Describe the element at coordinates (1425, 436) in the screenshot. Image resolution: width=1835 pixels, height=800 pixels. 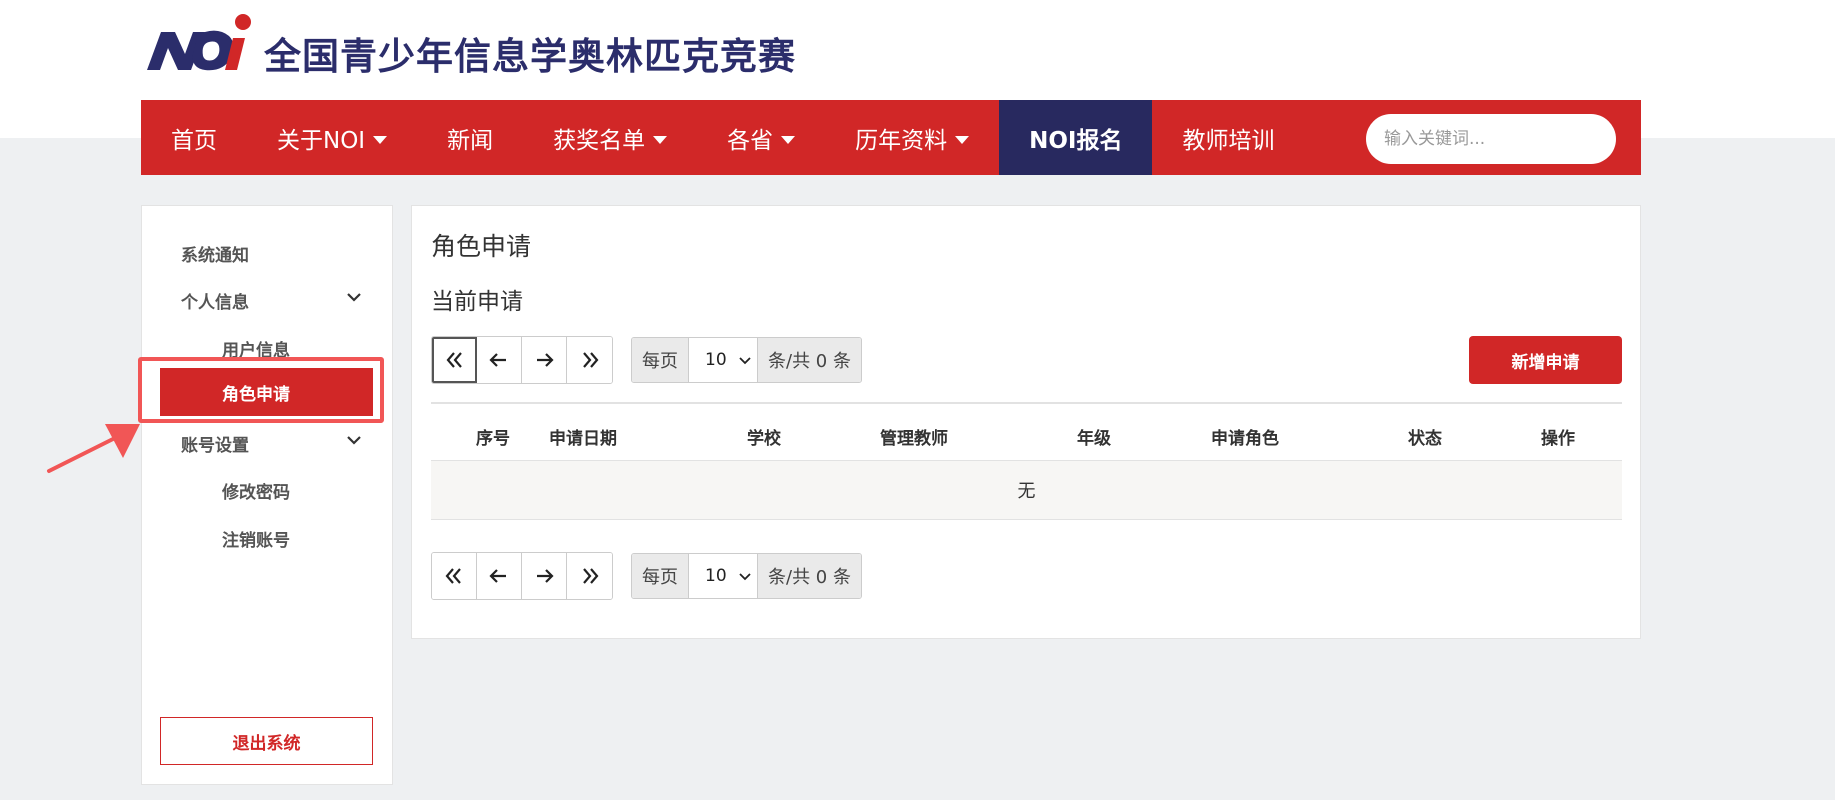
I see `column-header-status: 状态` at that location.